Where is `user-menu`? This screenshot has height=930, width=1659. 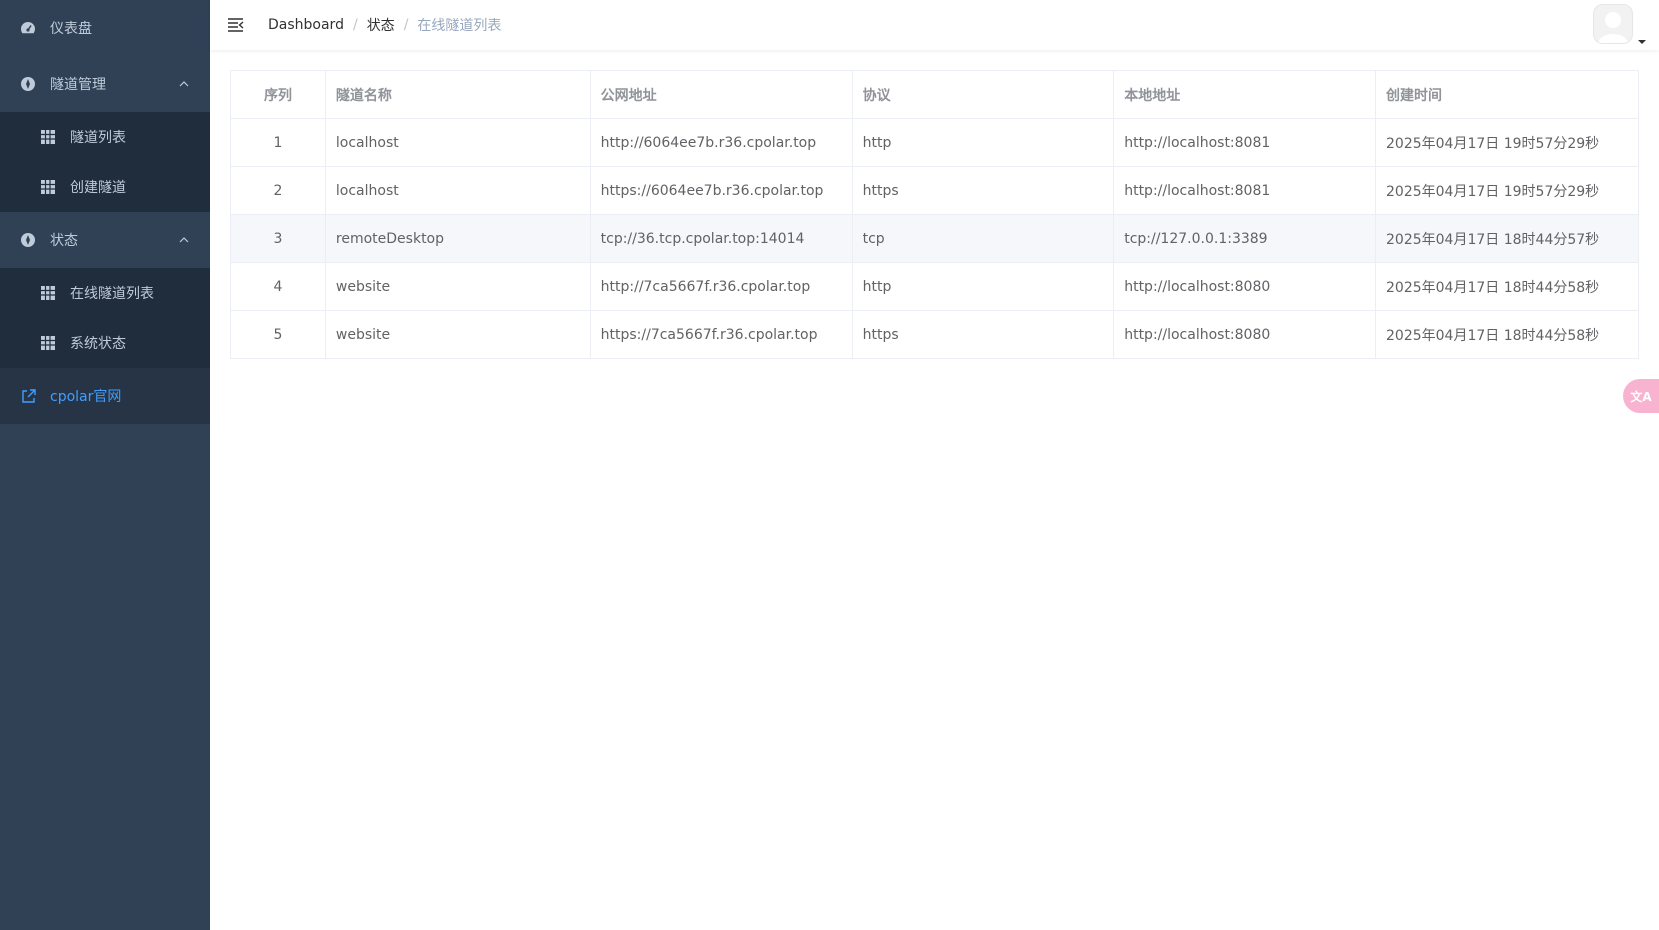 user-menu is located at coordinates (1620, 24).